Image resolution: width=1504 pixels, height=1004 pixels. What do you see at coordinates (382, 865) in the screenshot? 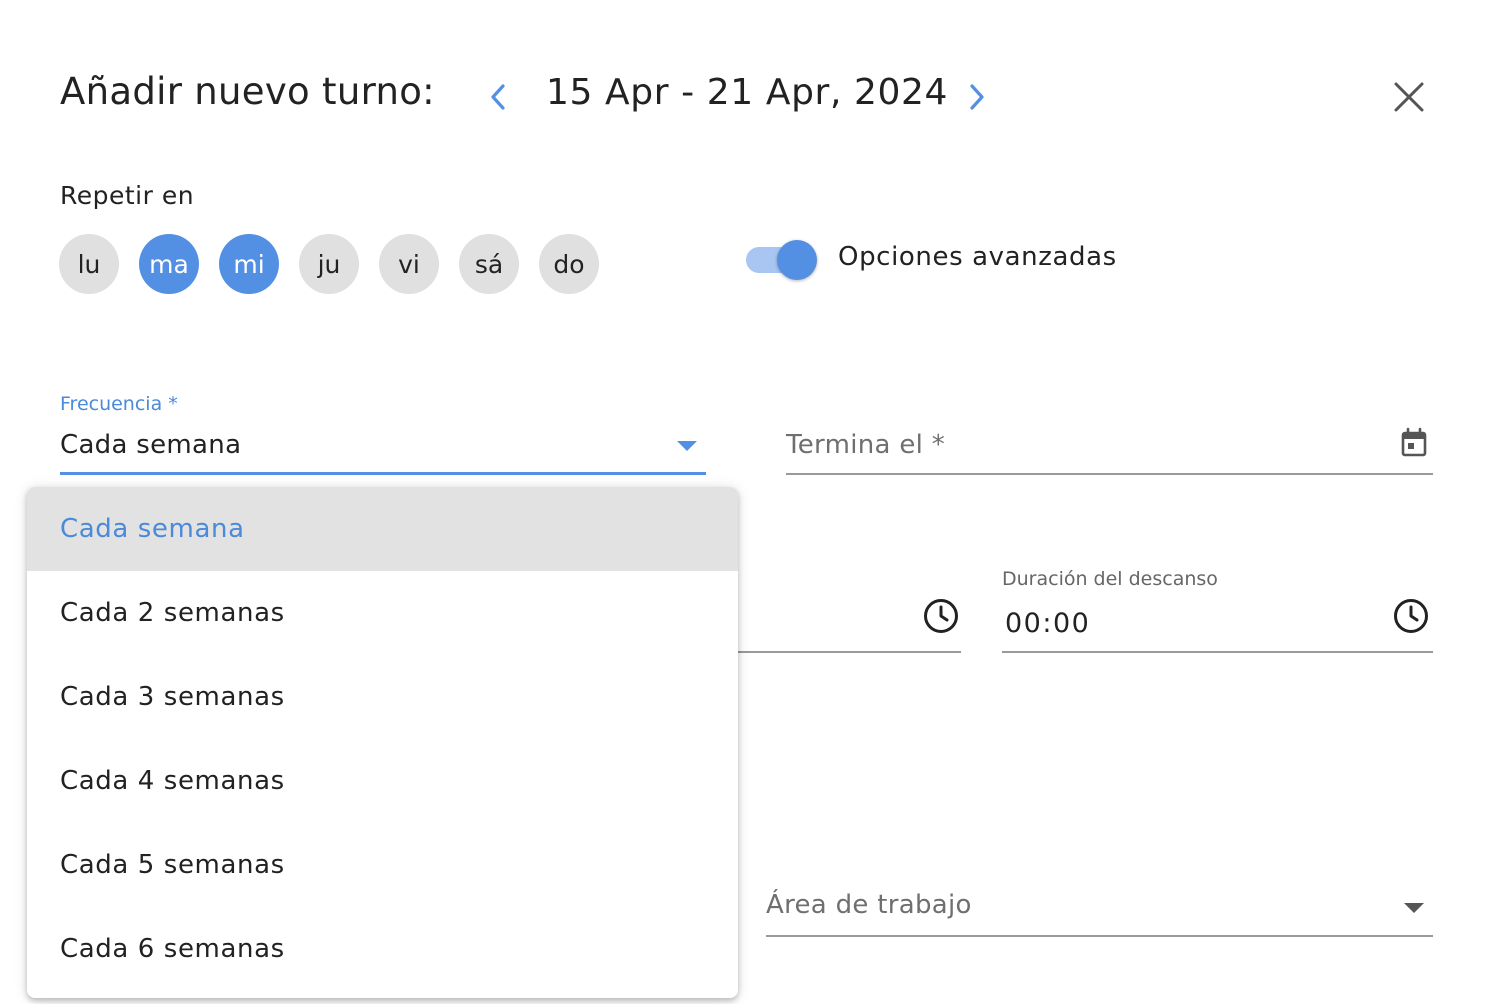
I see `menu-item-cada-5-semanas: Cada 5 semanas` at bounding box center [382, 865].